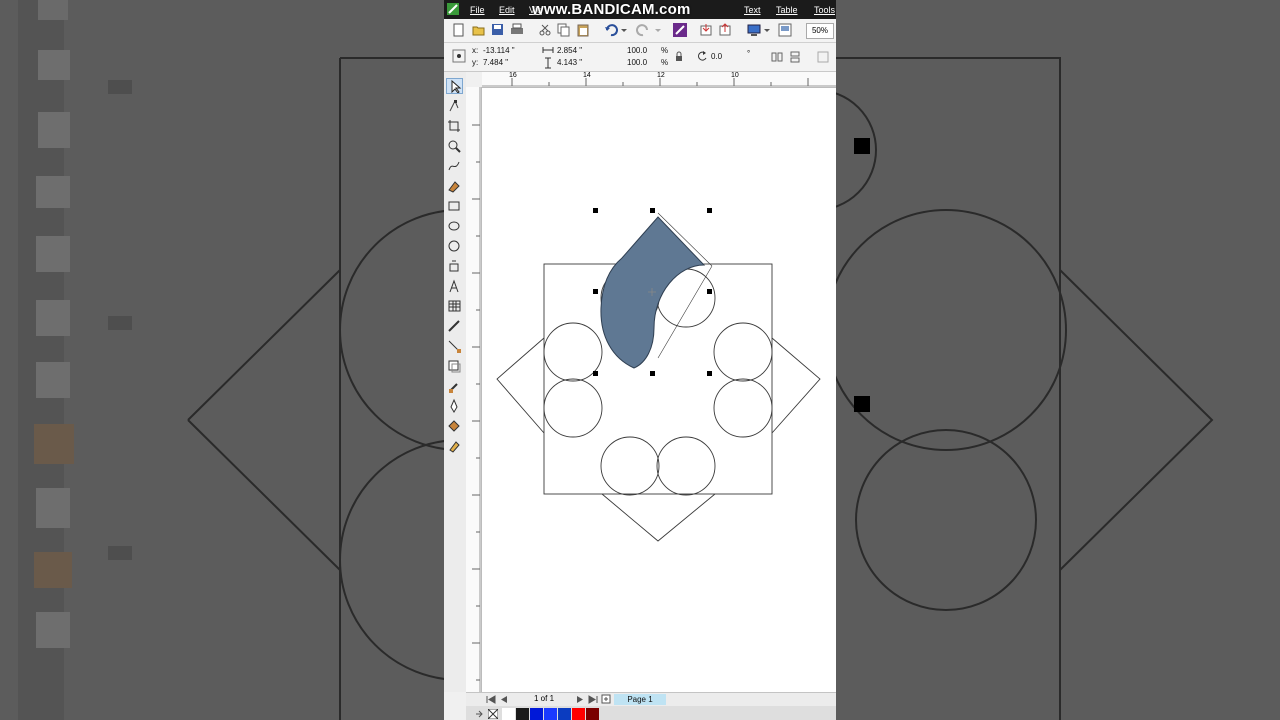  I want to click on color-palette, so click(651, 713).